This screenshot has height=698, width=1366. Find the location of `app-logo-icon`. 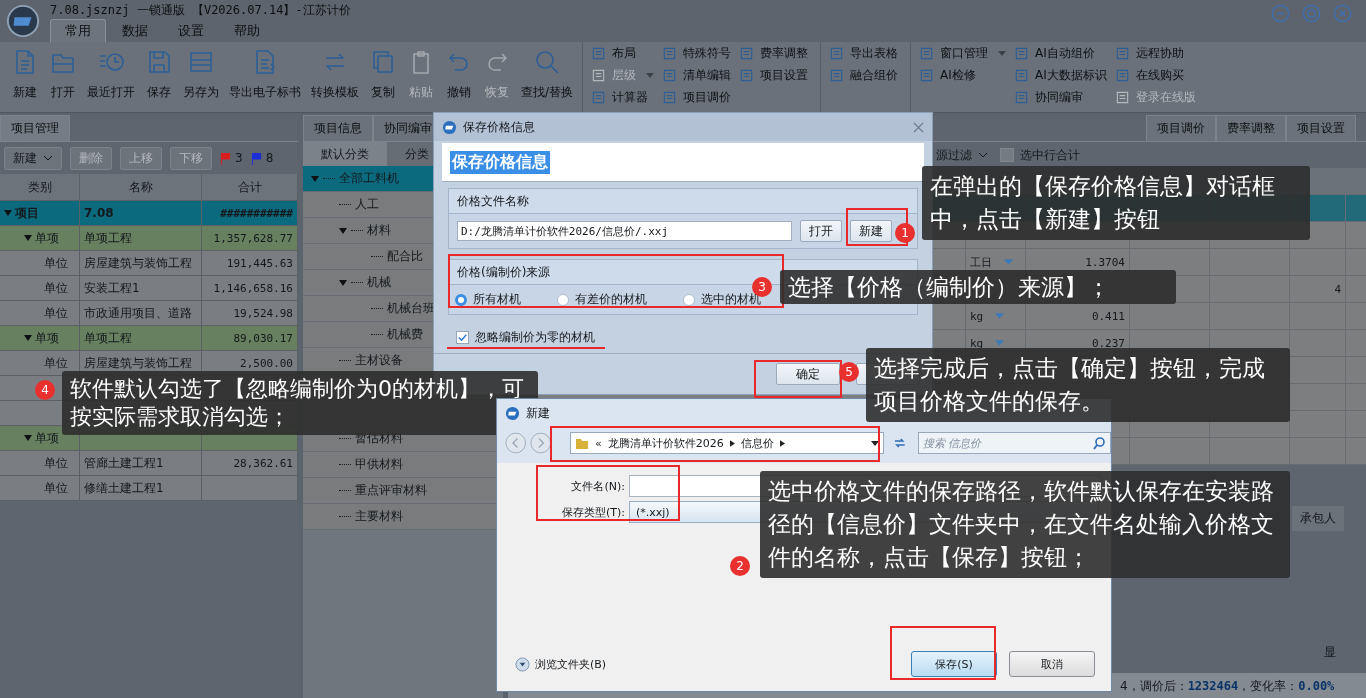

app-logo-icon is located at coordinates (23, 21).